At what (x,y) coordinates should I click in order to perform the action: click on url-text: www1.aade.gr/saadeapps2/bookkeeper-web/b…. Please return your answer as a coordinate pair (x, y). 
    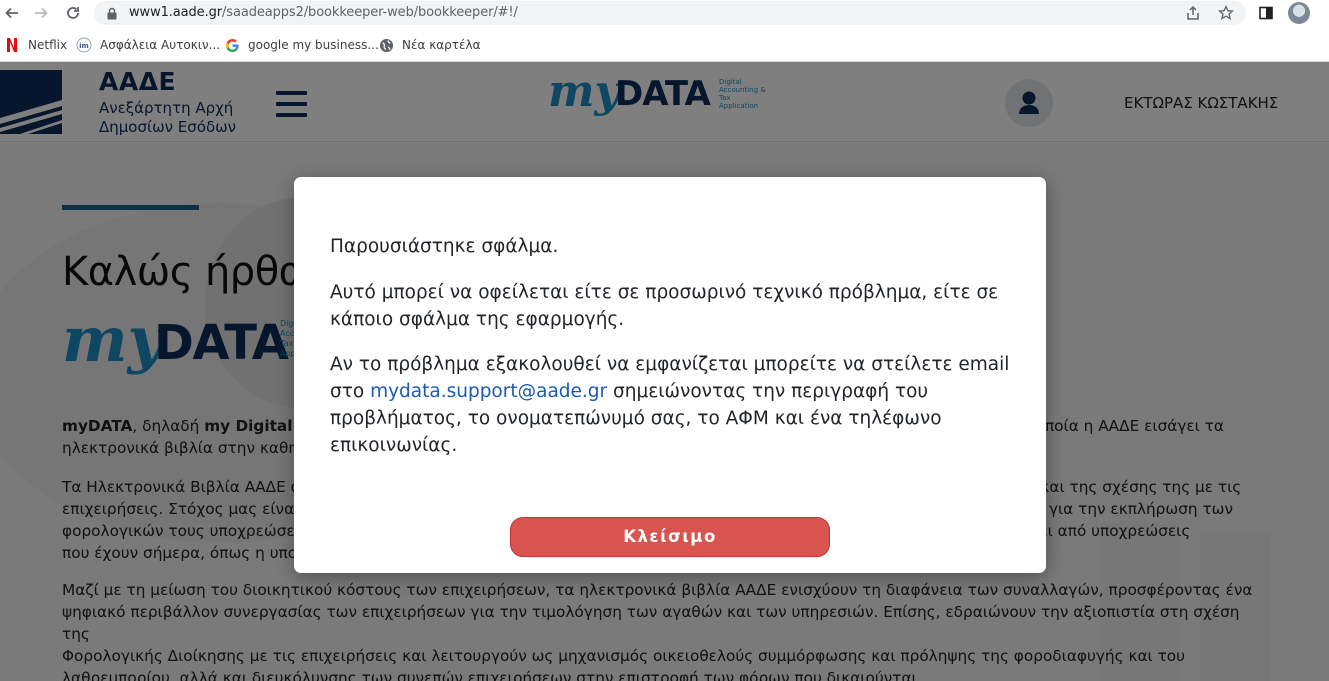
    Looking at the image, I should click on (323, 13).